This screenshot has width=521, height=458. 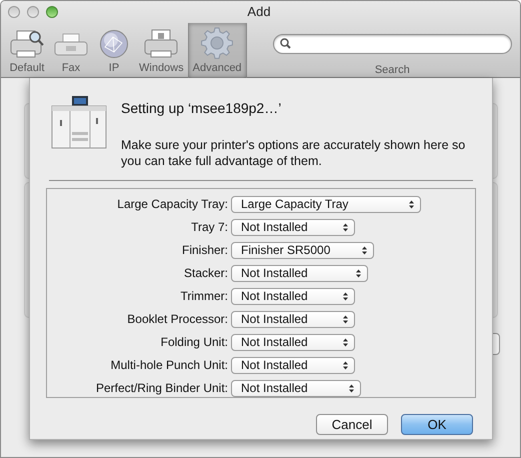 What do you see at coordinates (161, 388) in the screenshot?
I see `option-label: Perfect/Ring Binder Unit:` at bounding box center [161, 388].